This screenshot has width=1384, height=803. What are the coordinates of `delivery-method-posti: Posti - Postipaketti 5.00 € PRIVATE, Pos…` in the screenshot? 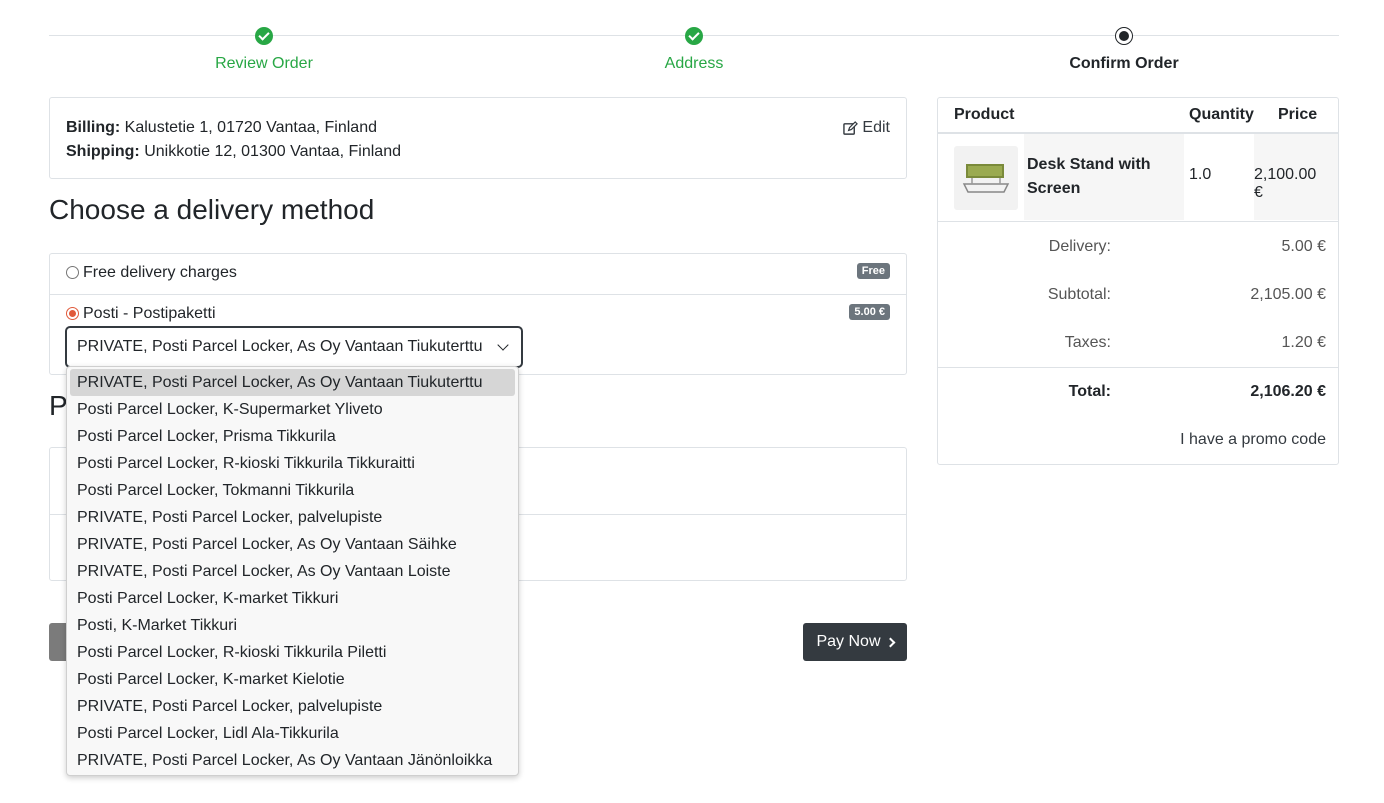 It's located at (478, 334).